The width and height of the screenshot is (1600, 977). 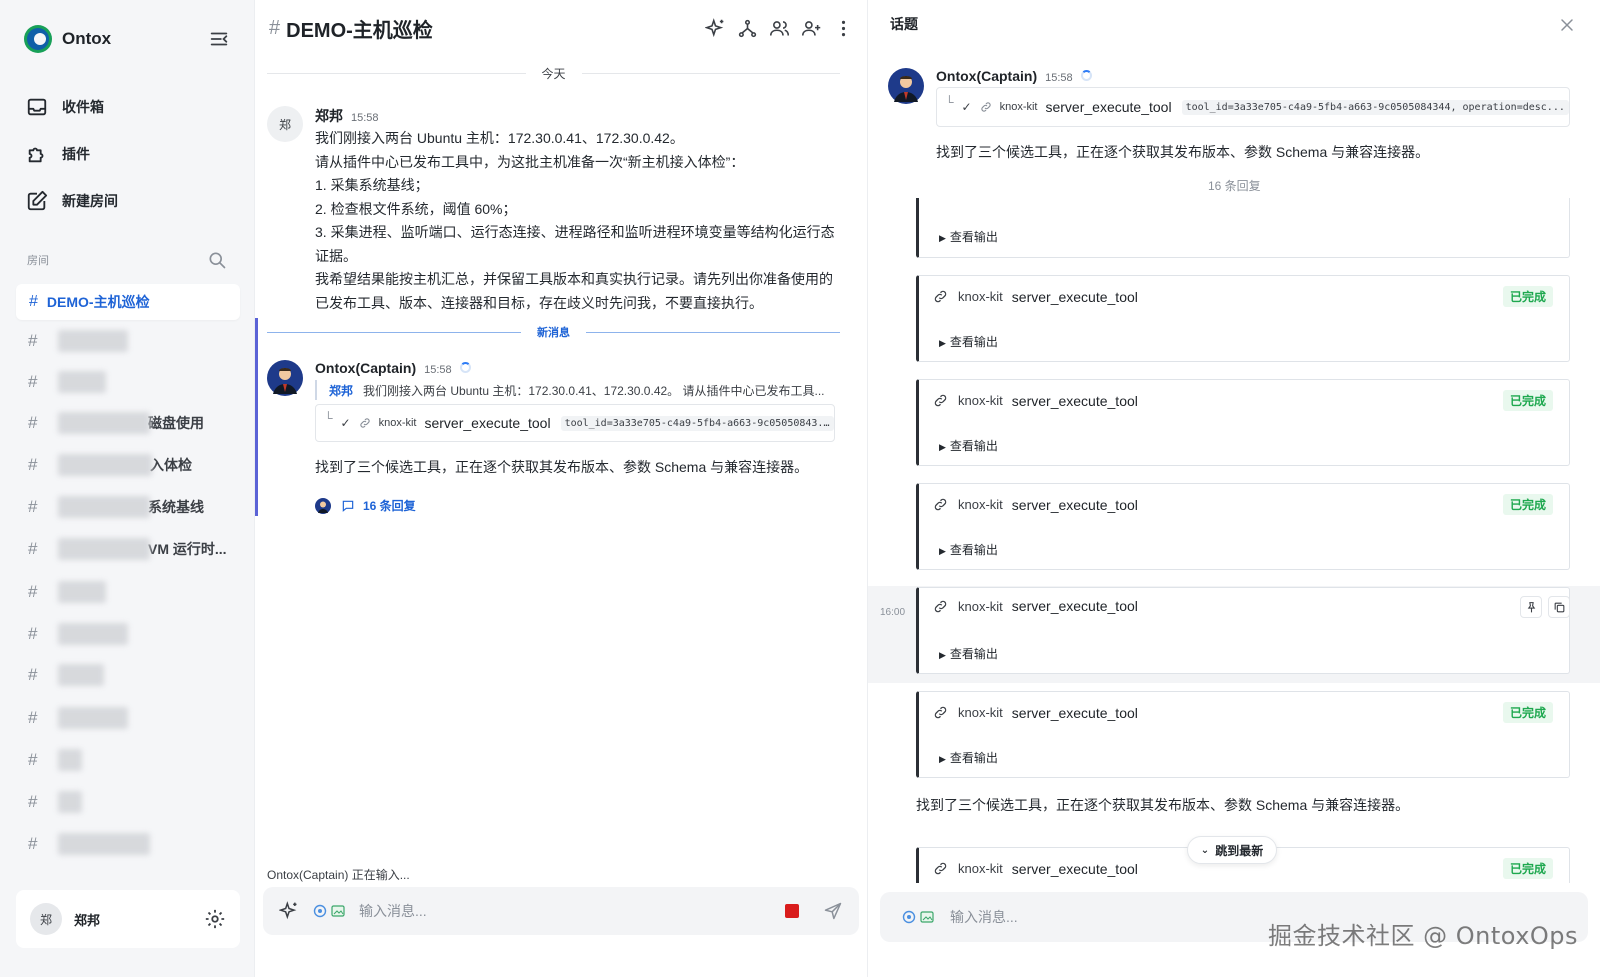 I want to click on room-item: # 入体检, so click(x=133, y=465).